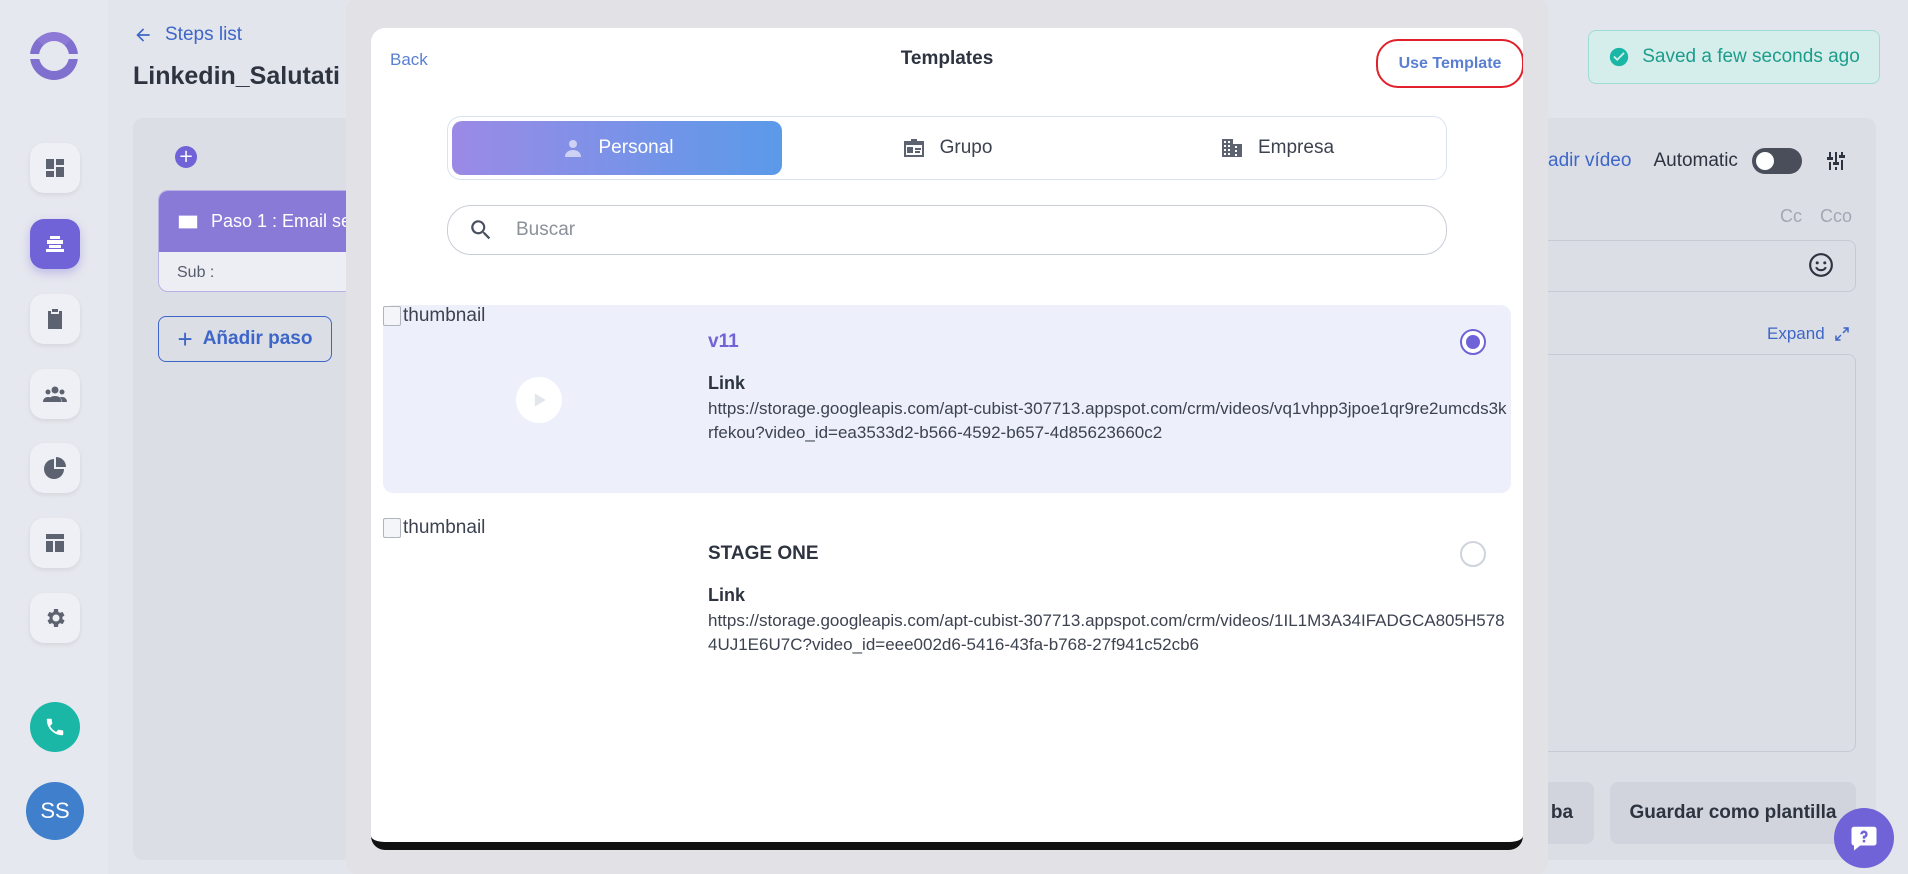 This screenshot has height=874, width=1908. I want to click on help-chat-icon, so click(1864, 838).